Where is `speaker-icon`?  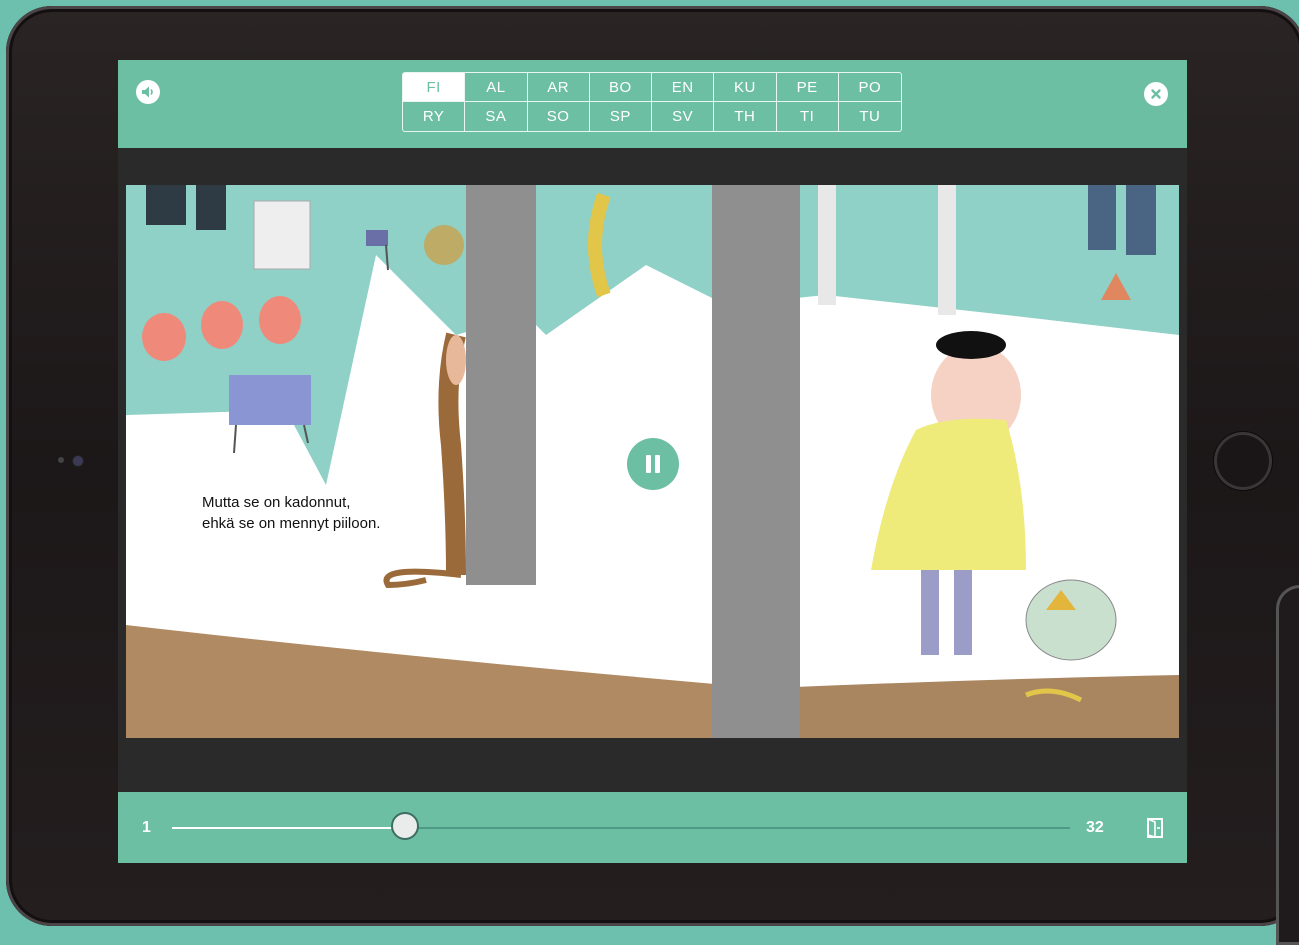
speaker-icon is located at coordinates (148, 92).